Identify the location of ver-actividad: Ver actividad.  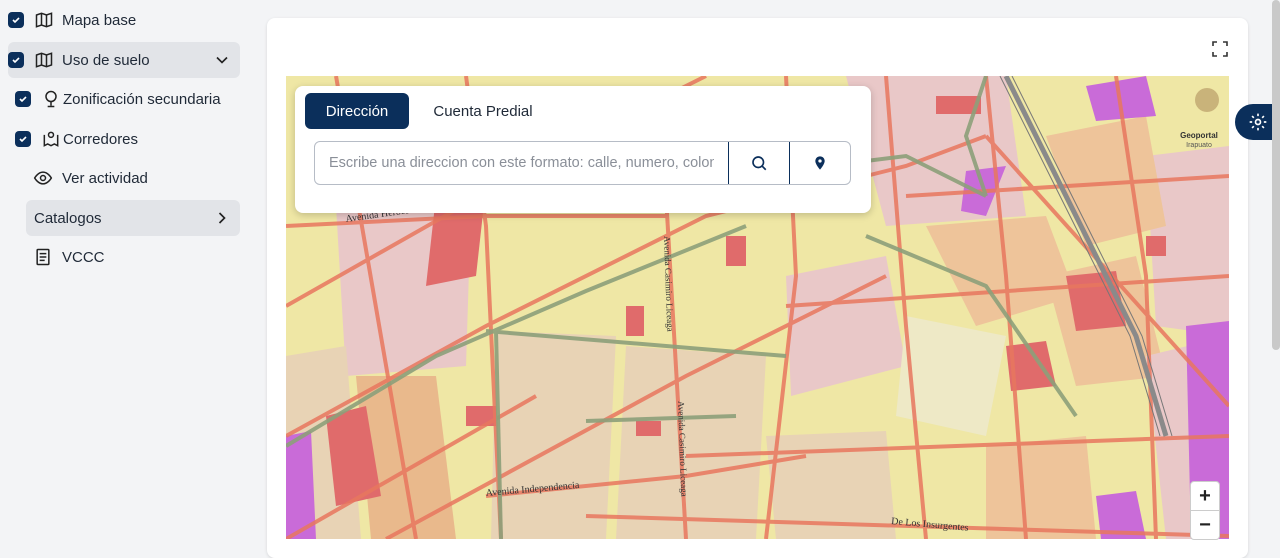
(138, 178).